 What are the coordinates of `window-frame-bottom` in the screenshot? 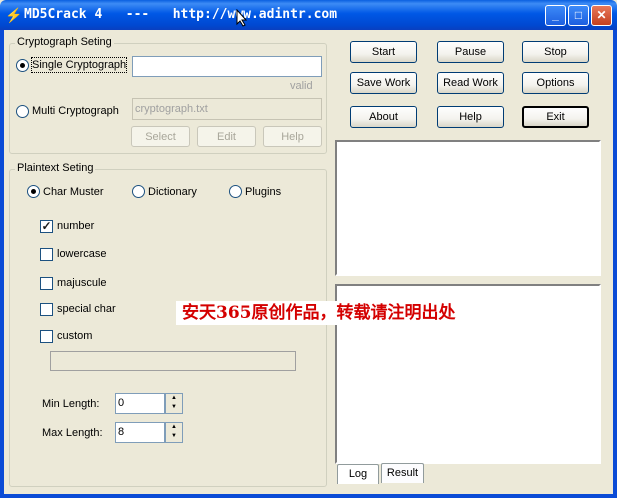 It's located at (308, 496).